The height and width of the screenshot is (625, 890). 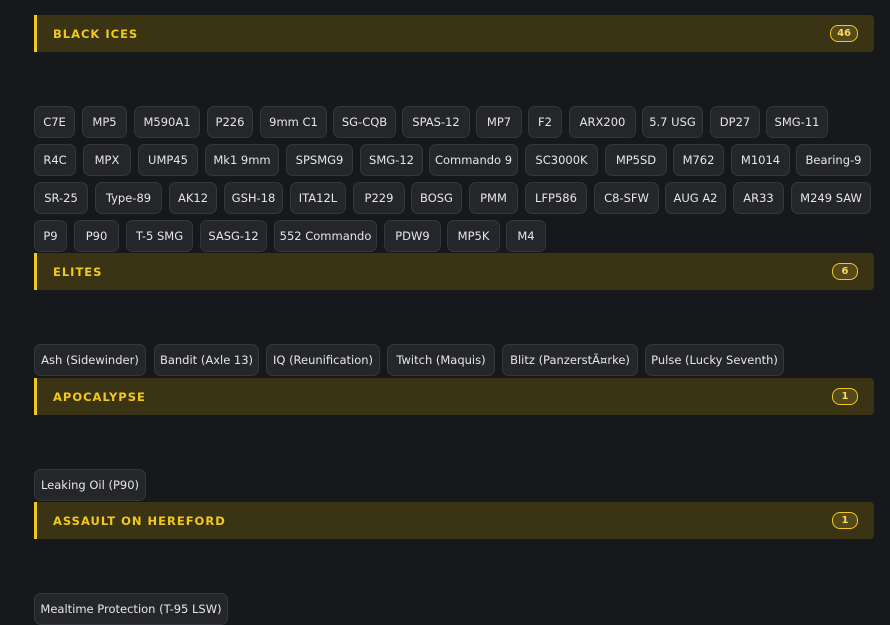 I want to click on skin-chip: P226, so click(x=230, y=122).